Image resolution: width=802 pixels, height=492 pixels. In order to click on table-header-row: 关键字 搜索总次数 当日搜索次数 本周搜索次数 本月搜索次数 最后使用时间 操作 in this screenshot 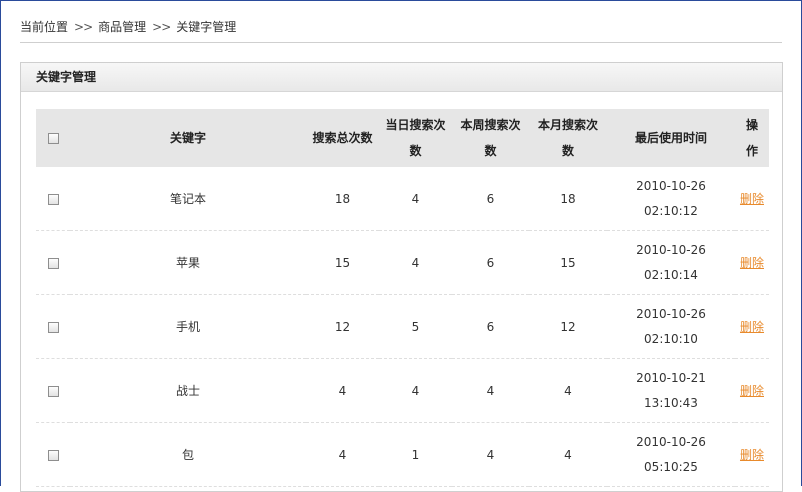, I will do `click(402, 138)`.